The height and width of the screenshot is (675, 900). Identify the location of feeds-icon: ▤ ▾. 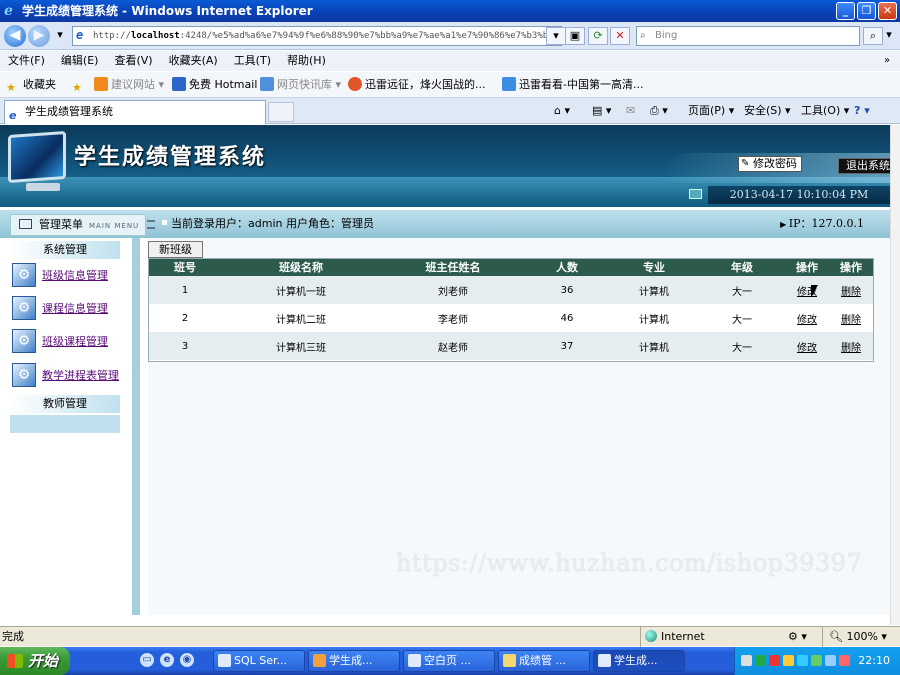
(601, 111).